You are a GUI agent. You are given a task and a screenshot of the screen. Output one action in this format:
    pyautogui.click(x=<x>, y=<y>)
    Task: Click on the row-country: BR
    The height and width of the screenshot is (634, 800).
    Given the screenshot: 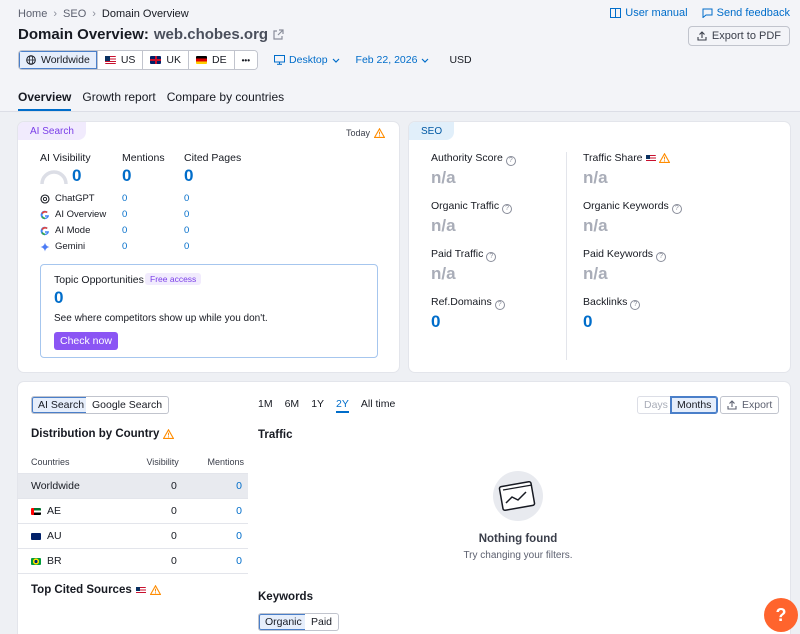 What is the action you would take?
    pyautogui.click(x=54, y=560)
    